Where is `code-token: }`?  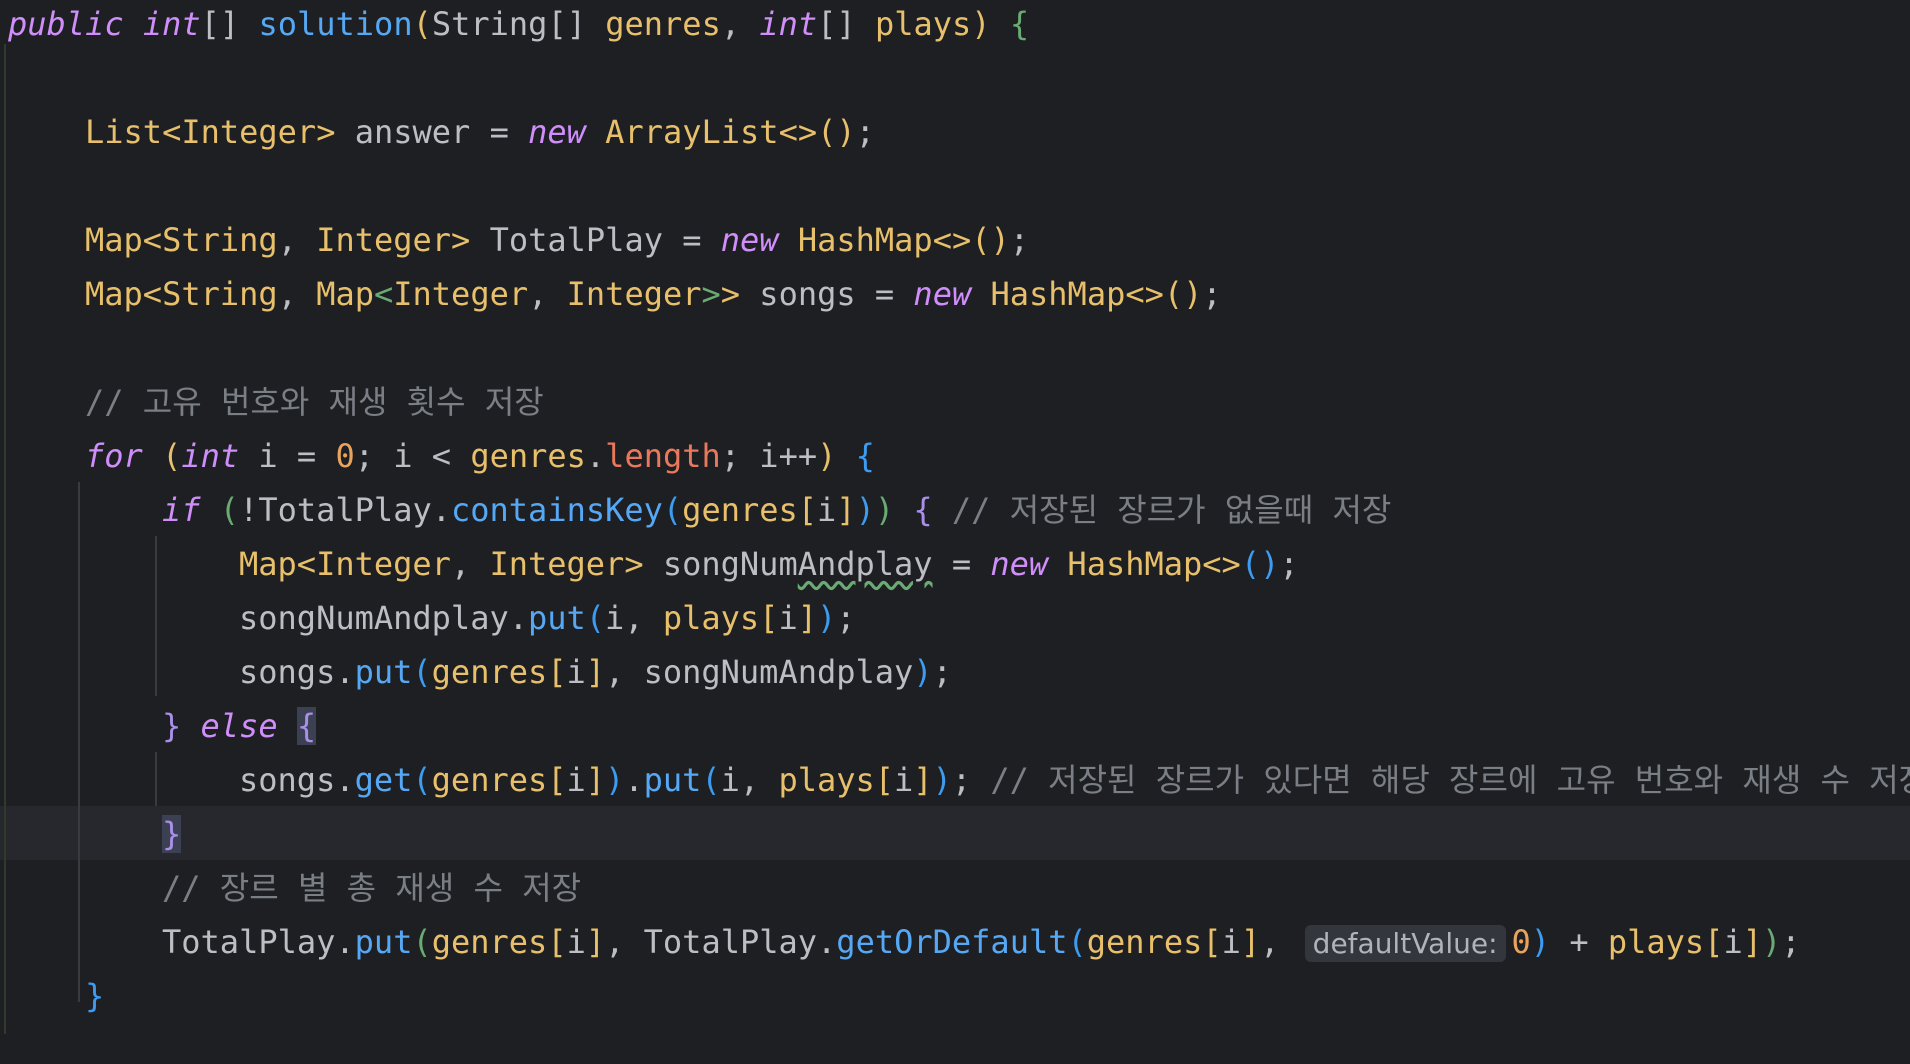 code-token: } is located at coordinates (172, 834).